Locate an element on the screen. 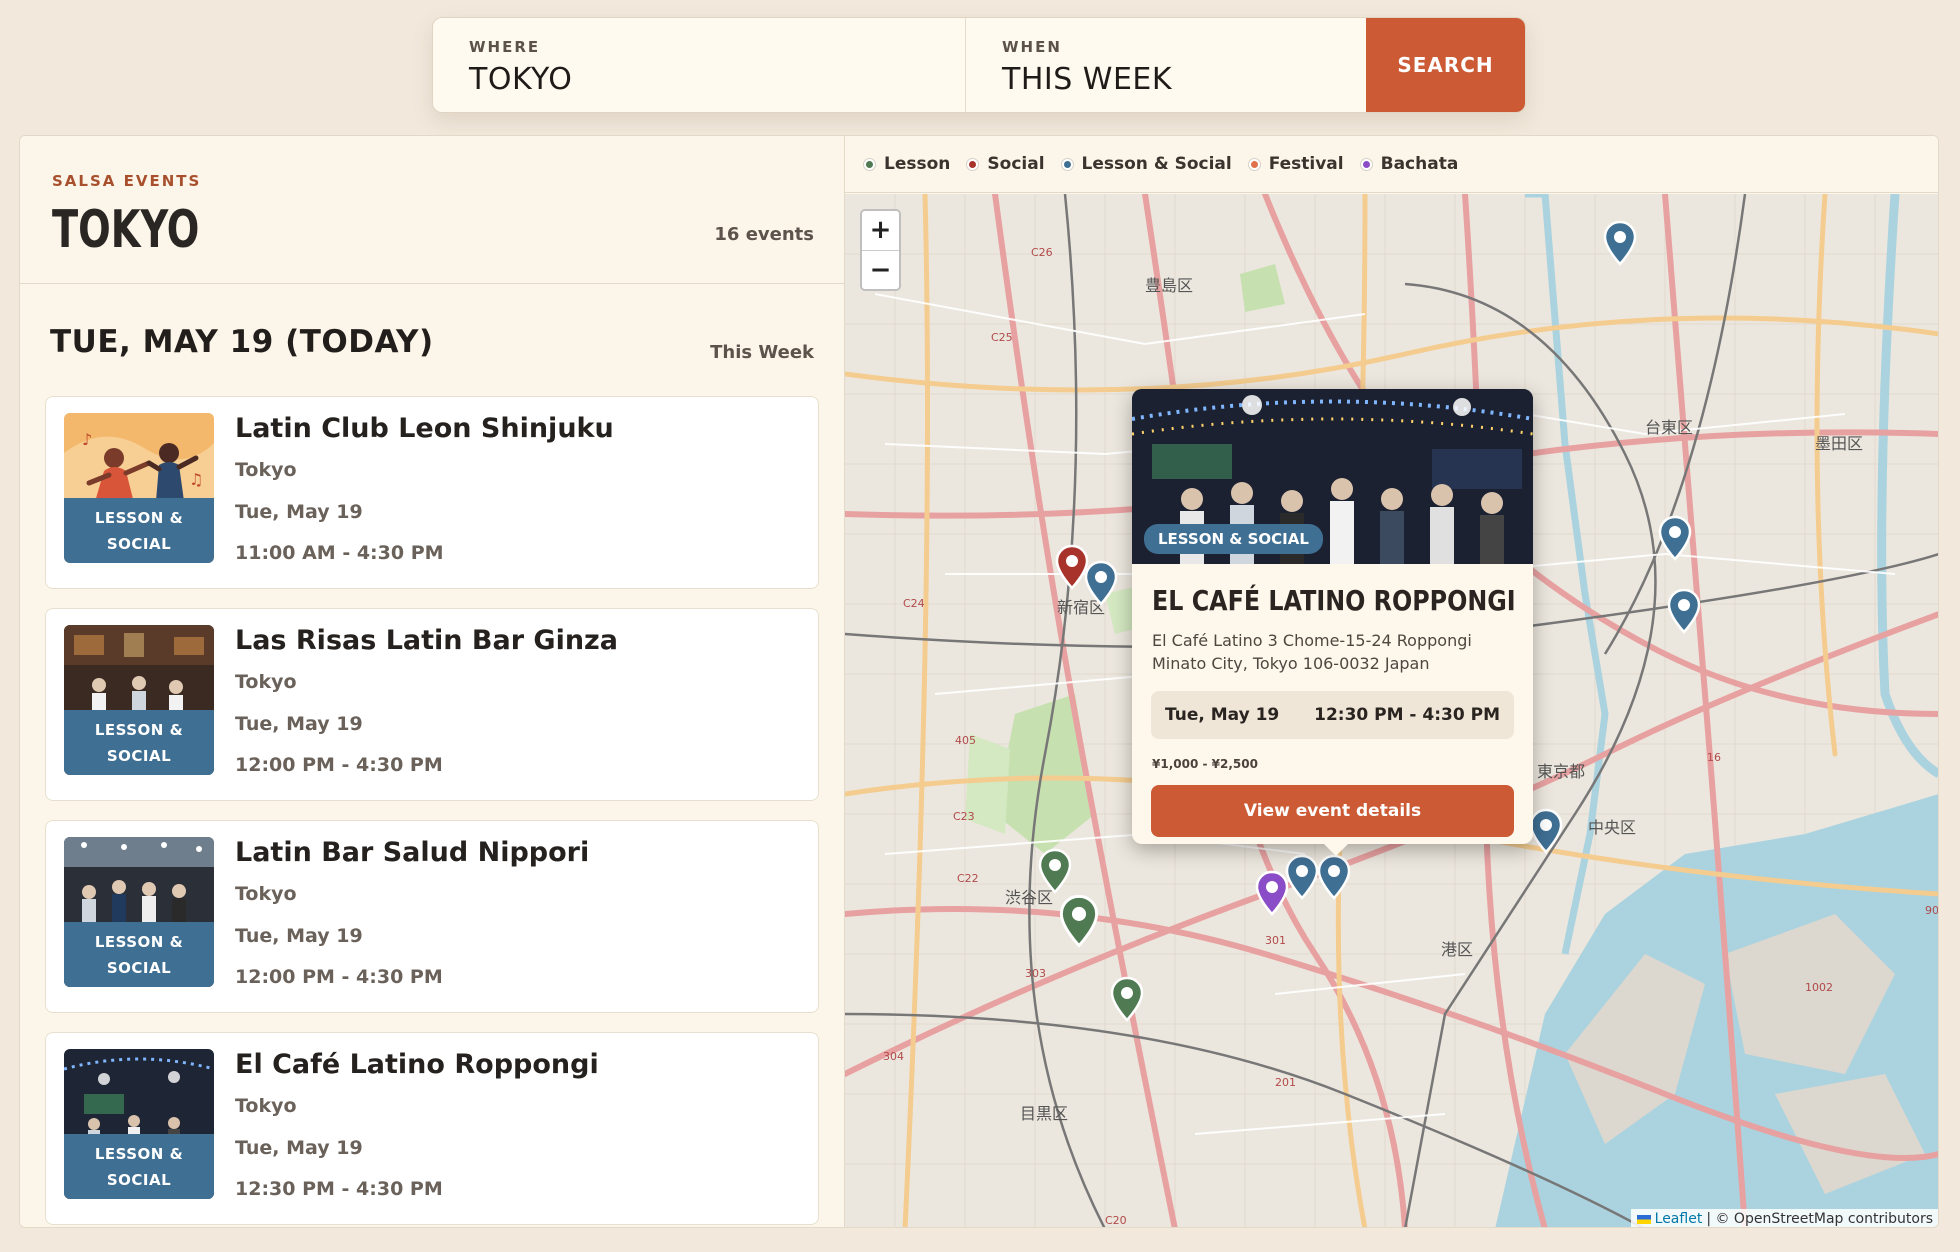 The height and width of the screenshot is (1252, 1960). zoom-in-button: + is located at coordinates (880, 230).